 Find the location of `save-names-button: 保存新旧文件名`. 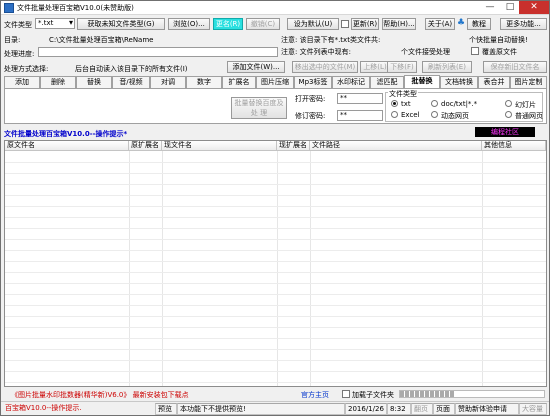

save-names-button: 保存新旧文件名 is located at coordinates (515, 67).